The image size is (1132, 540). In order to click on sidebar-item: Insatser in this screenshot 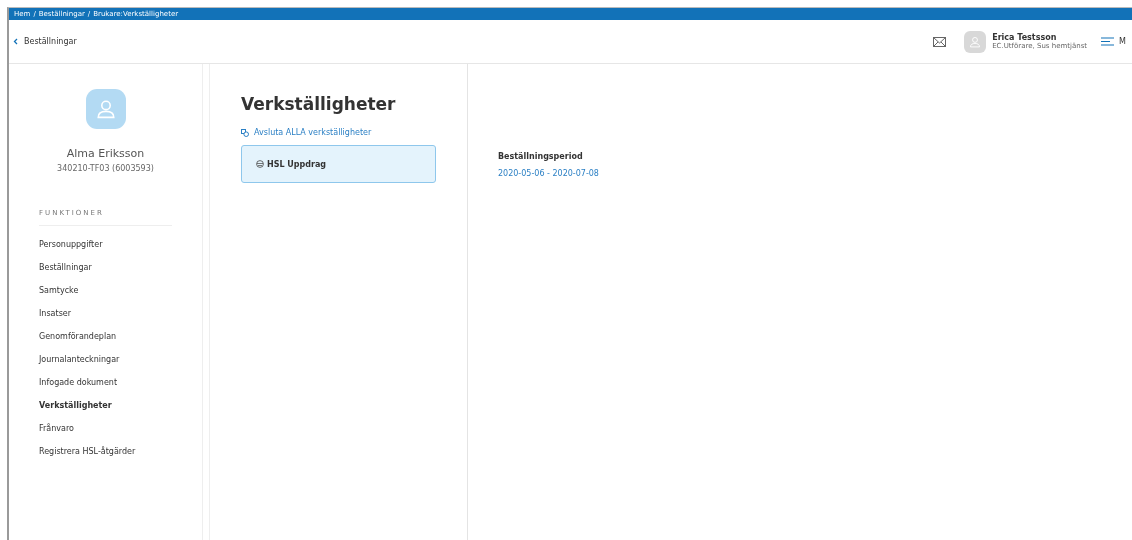, I will do `click(105, 313)`.